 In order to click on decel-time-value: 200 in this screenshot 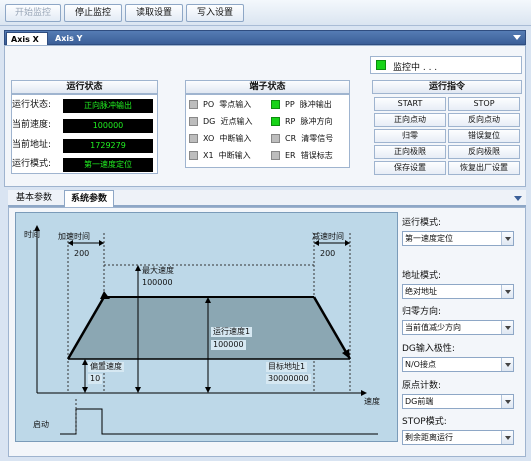, I will do `click(328, 253)`.